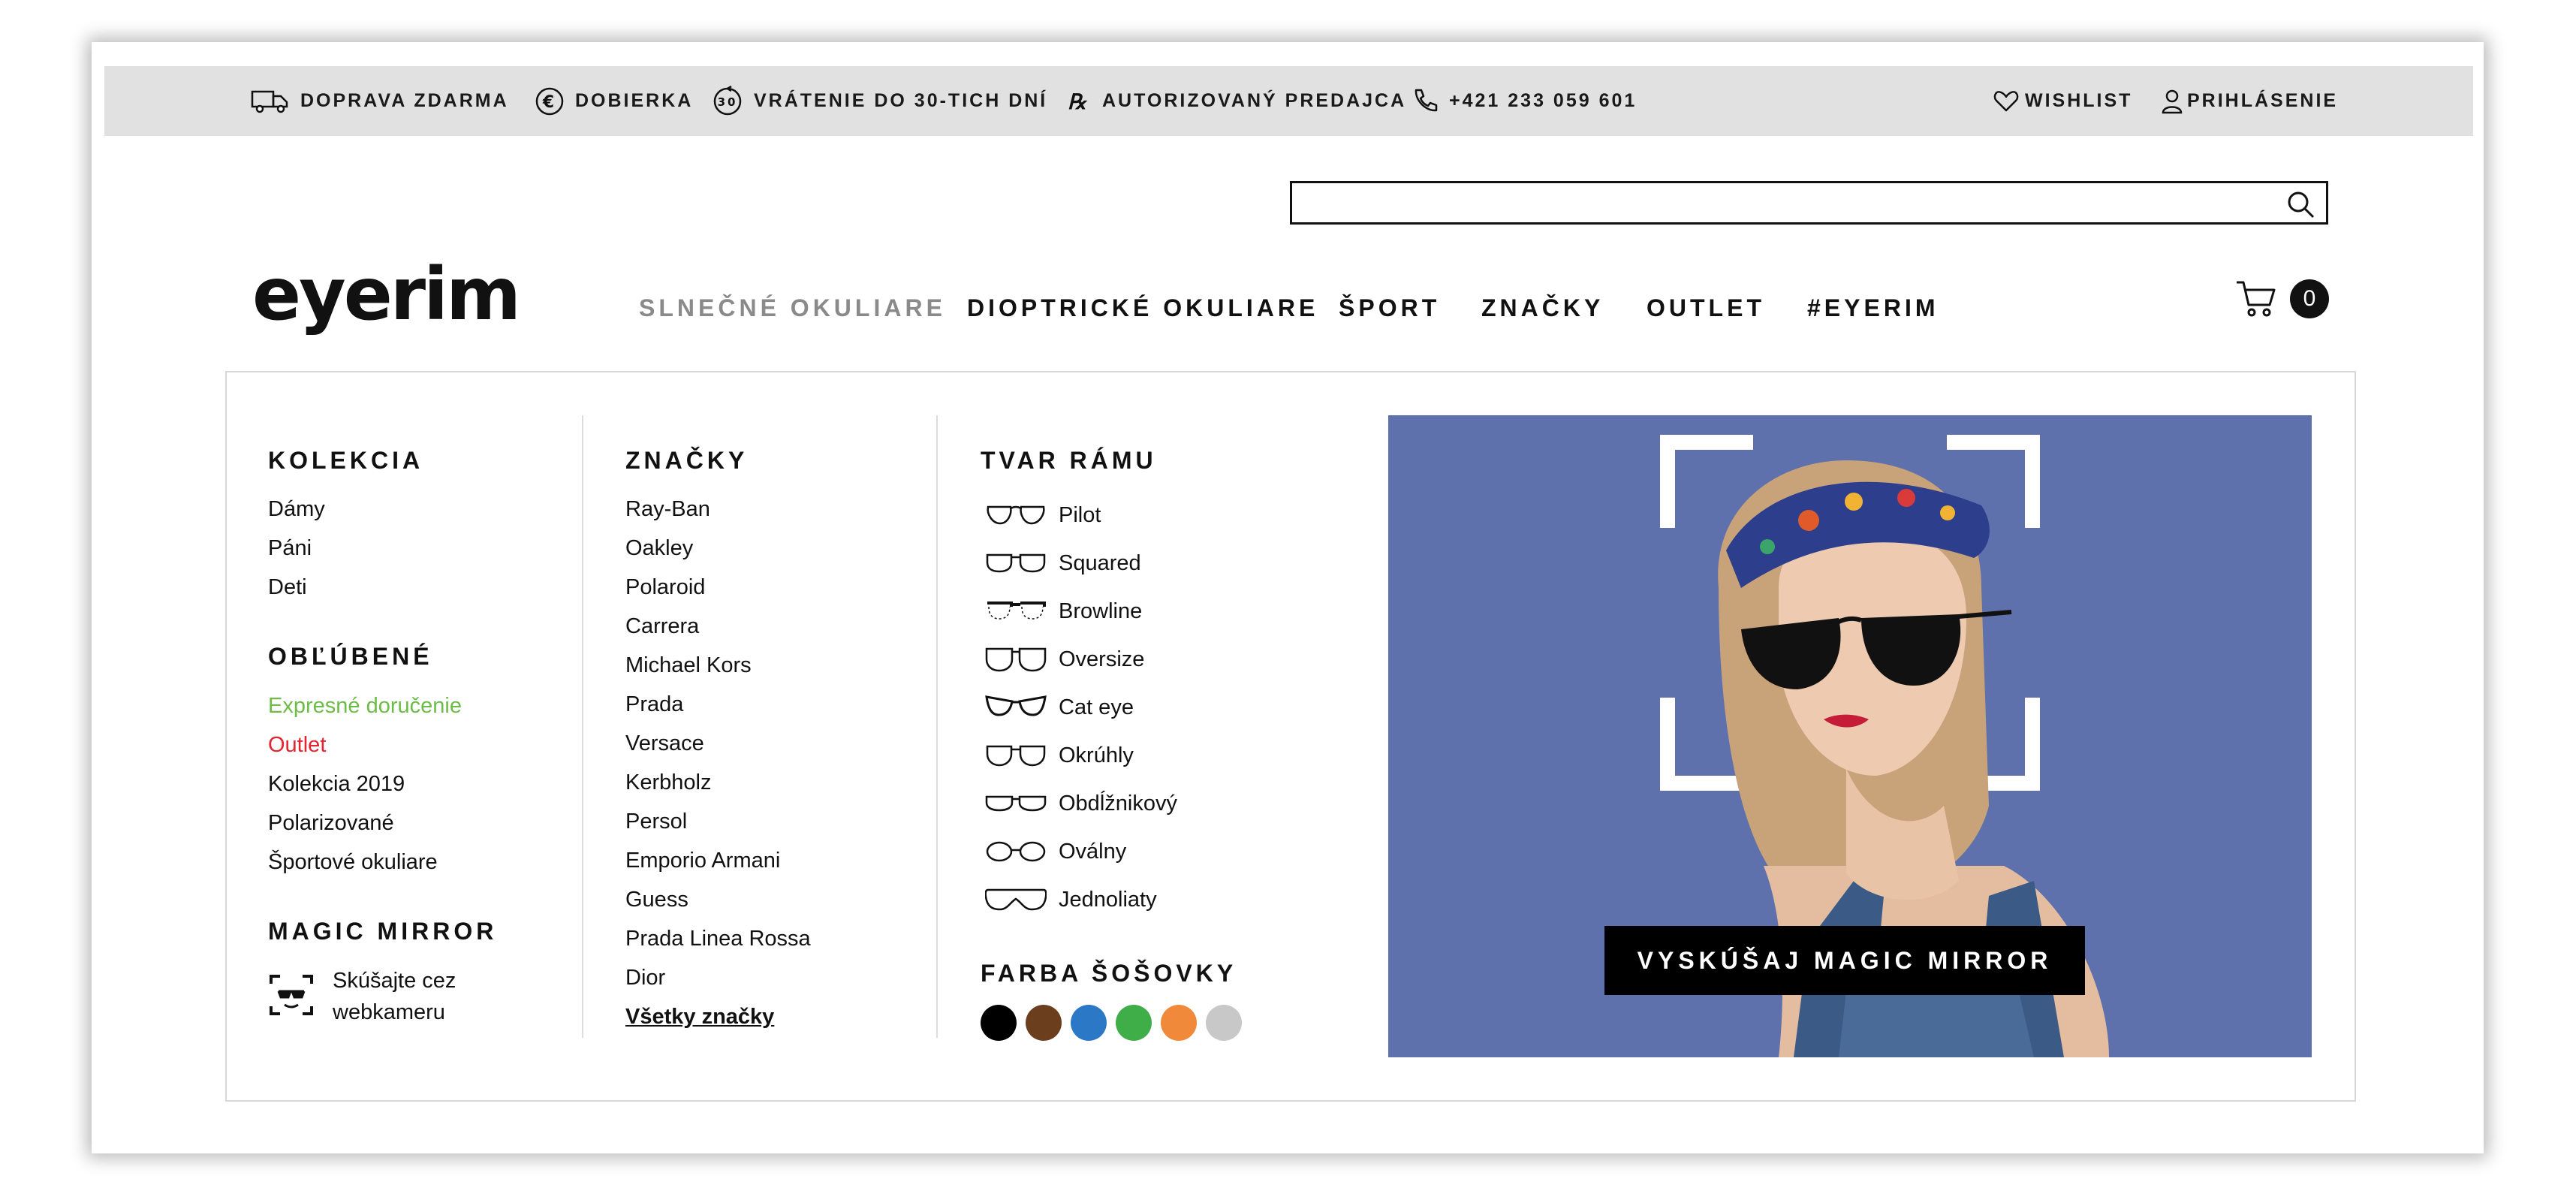 This screenshot has height=1197, width=2576. What do you see at coordinates (1016, 706) in the screenshot?
I see `cat-eye-glasses-icon` at bounding box center [1016, 706].